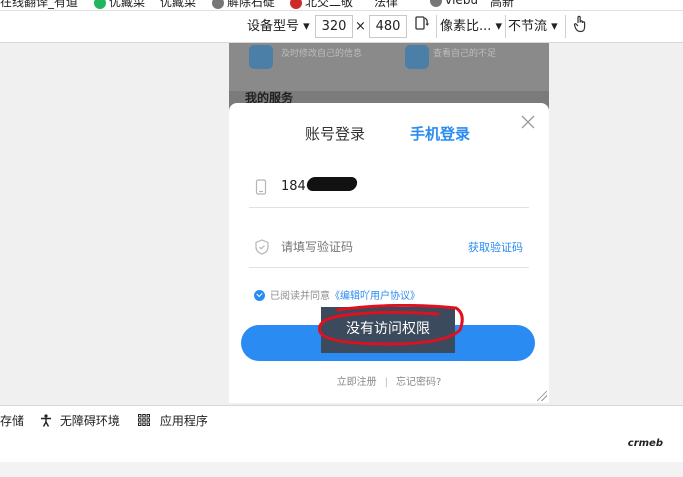 The image size is (683, 477). What do you see at coordinates (422, 26) in the screenshot?
I see `rotate-icon` at bounding box center [422, 26].